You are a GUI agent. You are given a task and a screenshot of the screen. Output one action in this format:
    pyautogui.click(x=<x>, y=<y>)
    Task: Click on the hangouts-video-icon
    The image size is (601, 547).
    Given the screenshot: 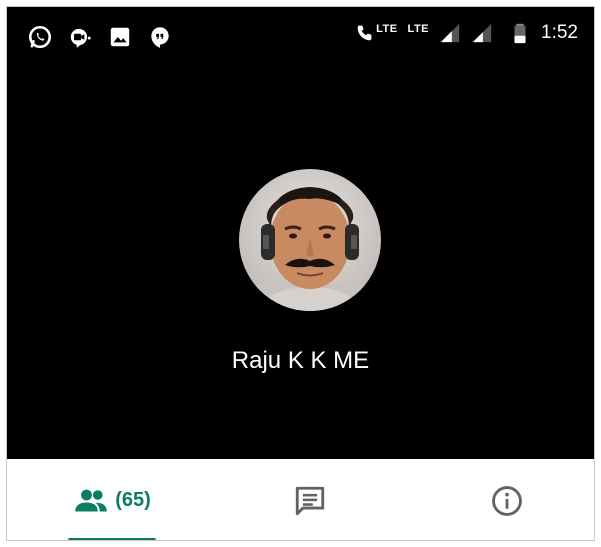 What is the action you would take?
    pyautogui.click(x=80, y=38)
    